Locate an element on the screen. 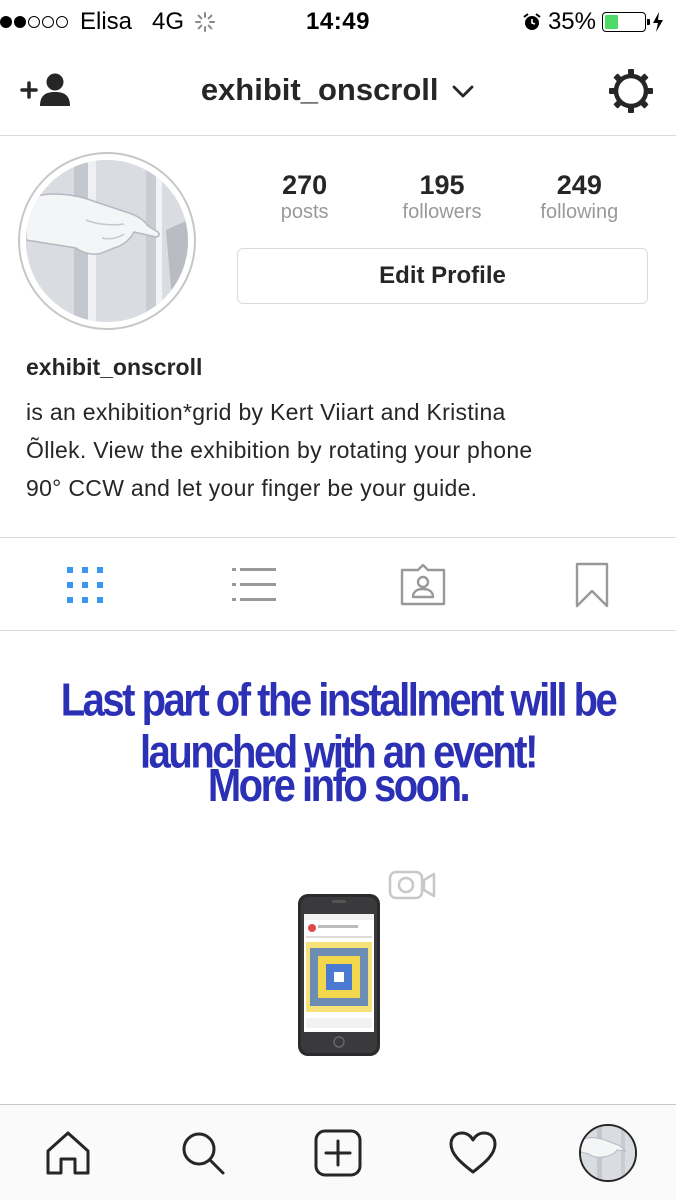 This screenshot has height=1200, width=676. nav-profile is located at coordinates (607, 1152).